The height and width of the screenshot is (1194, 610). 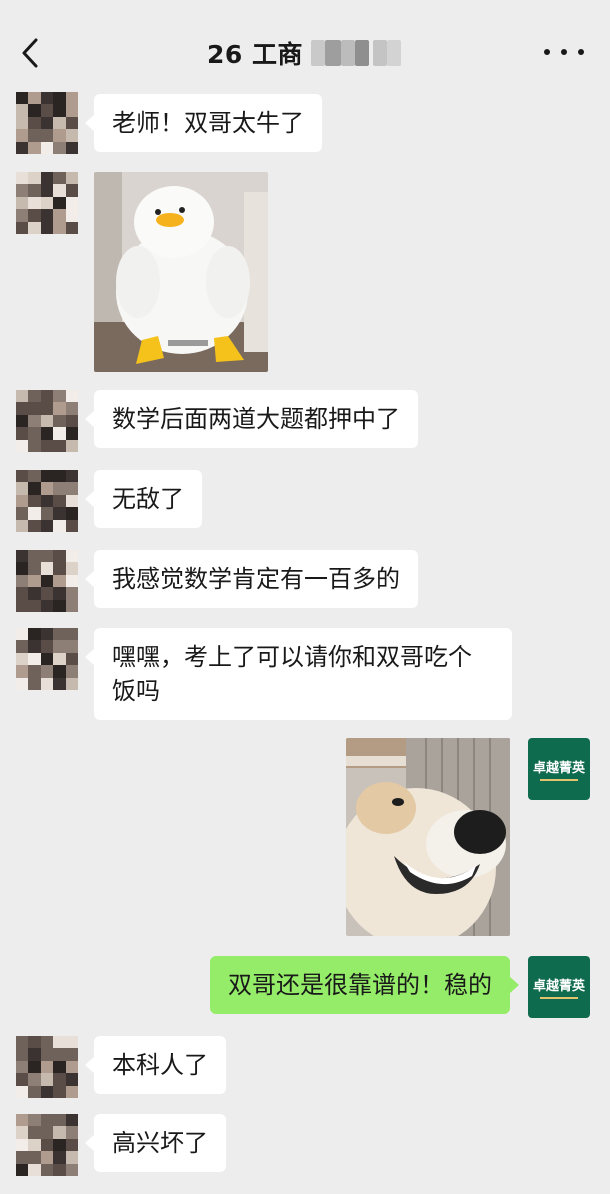 What do you see at coordinates (143, 499) in the screenshot?
I see `message-bubble: 无敌了` at bounding box center [143, 499].